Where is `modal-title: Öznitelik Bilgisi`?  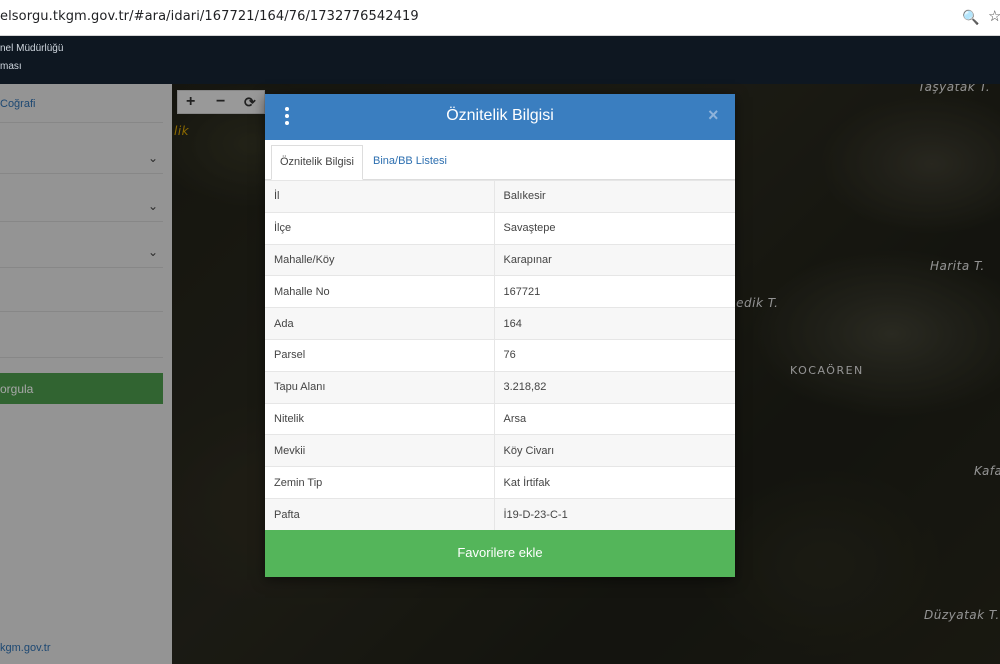
modal-title: Öznitelik Bilgisi is located at coordinates (500, 115).